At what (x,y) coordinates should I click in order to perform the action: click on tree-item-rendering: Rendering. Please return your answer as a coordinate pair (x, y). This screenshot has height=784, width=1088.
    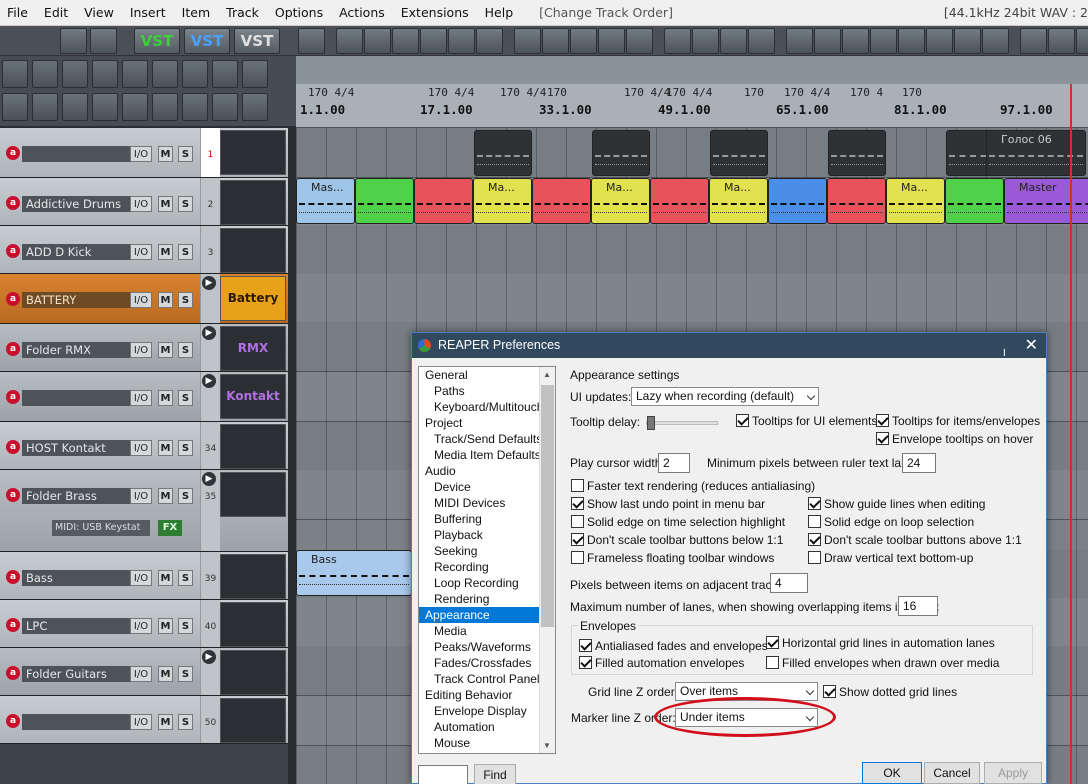
    Looking at the image, I should click on (487, 599).